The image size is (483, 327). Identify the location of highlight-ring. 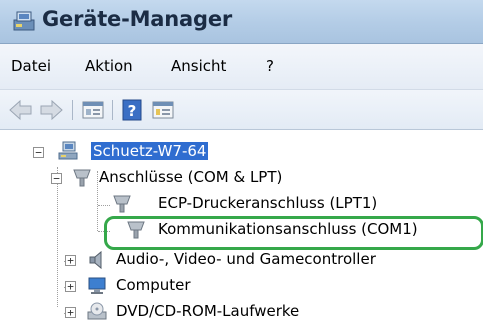
(293, 233).